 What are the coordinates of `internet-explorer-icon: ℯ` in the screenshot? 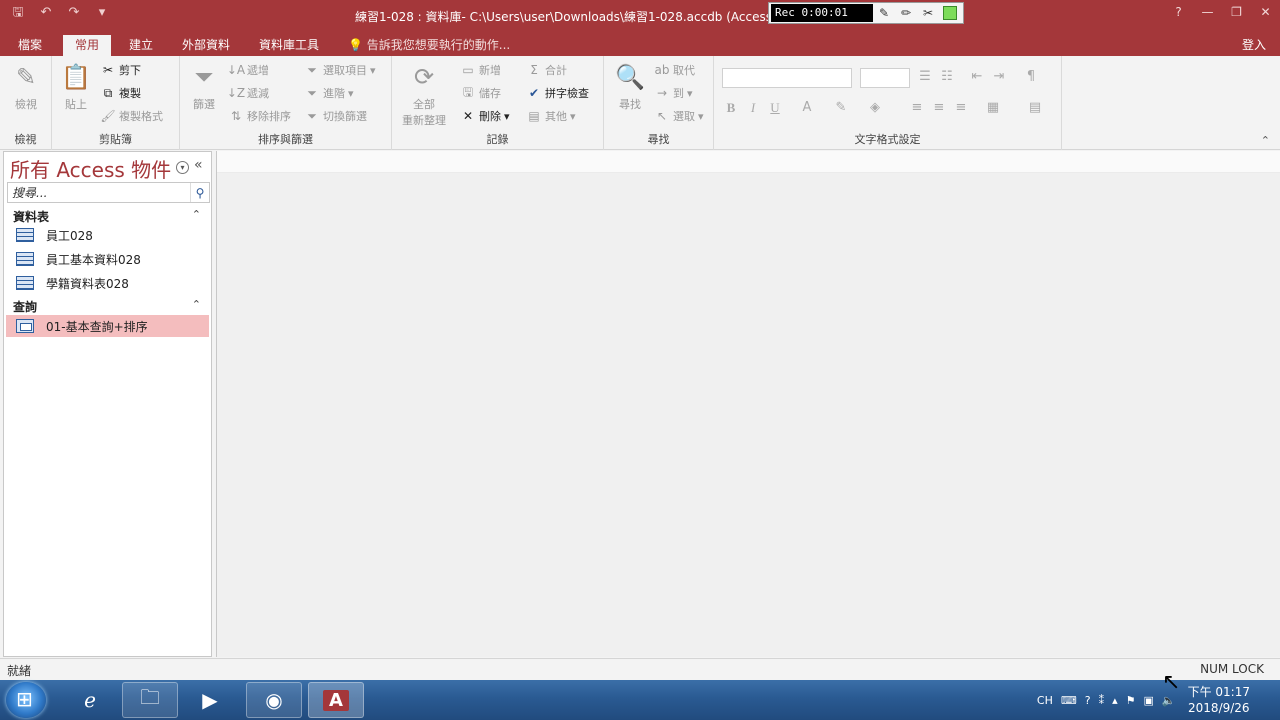 It's located at (90, 700).